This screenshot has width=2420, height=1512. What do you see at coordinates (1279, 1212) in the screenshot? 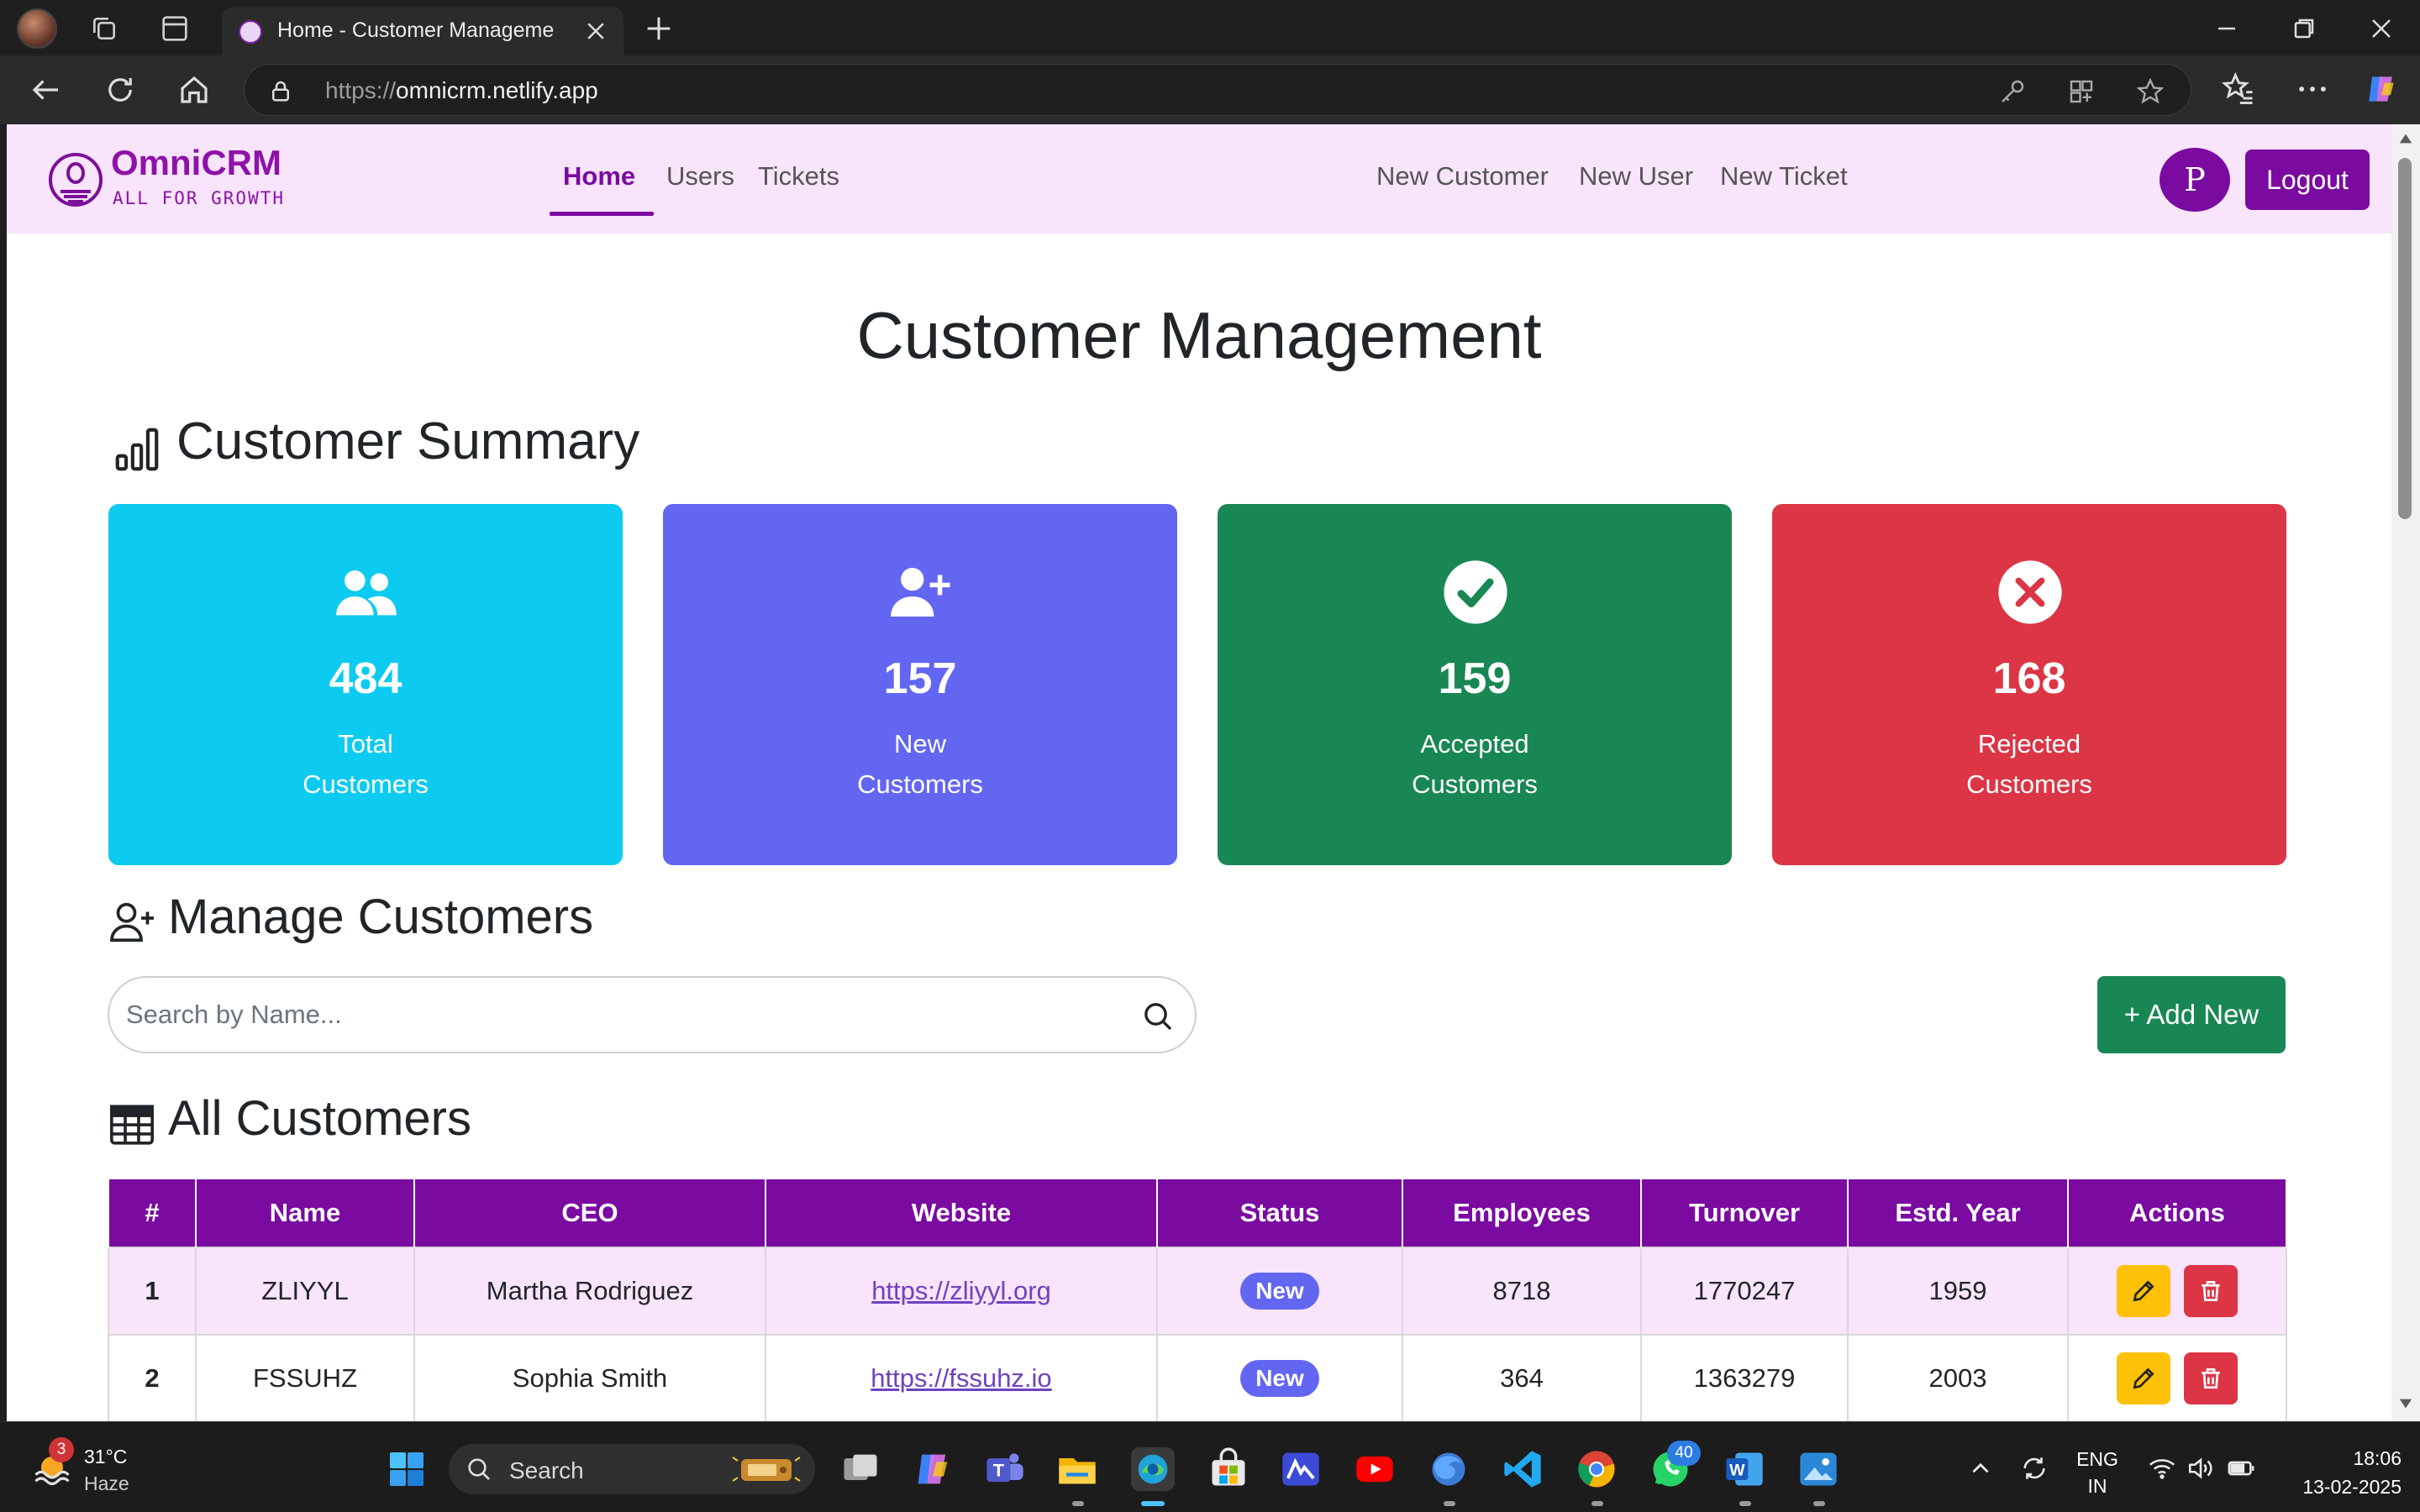
I see `col-header-status: Status` at bounding box center [1279, 1212].